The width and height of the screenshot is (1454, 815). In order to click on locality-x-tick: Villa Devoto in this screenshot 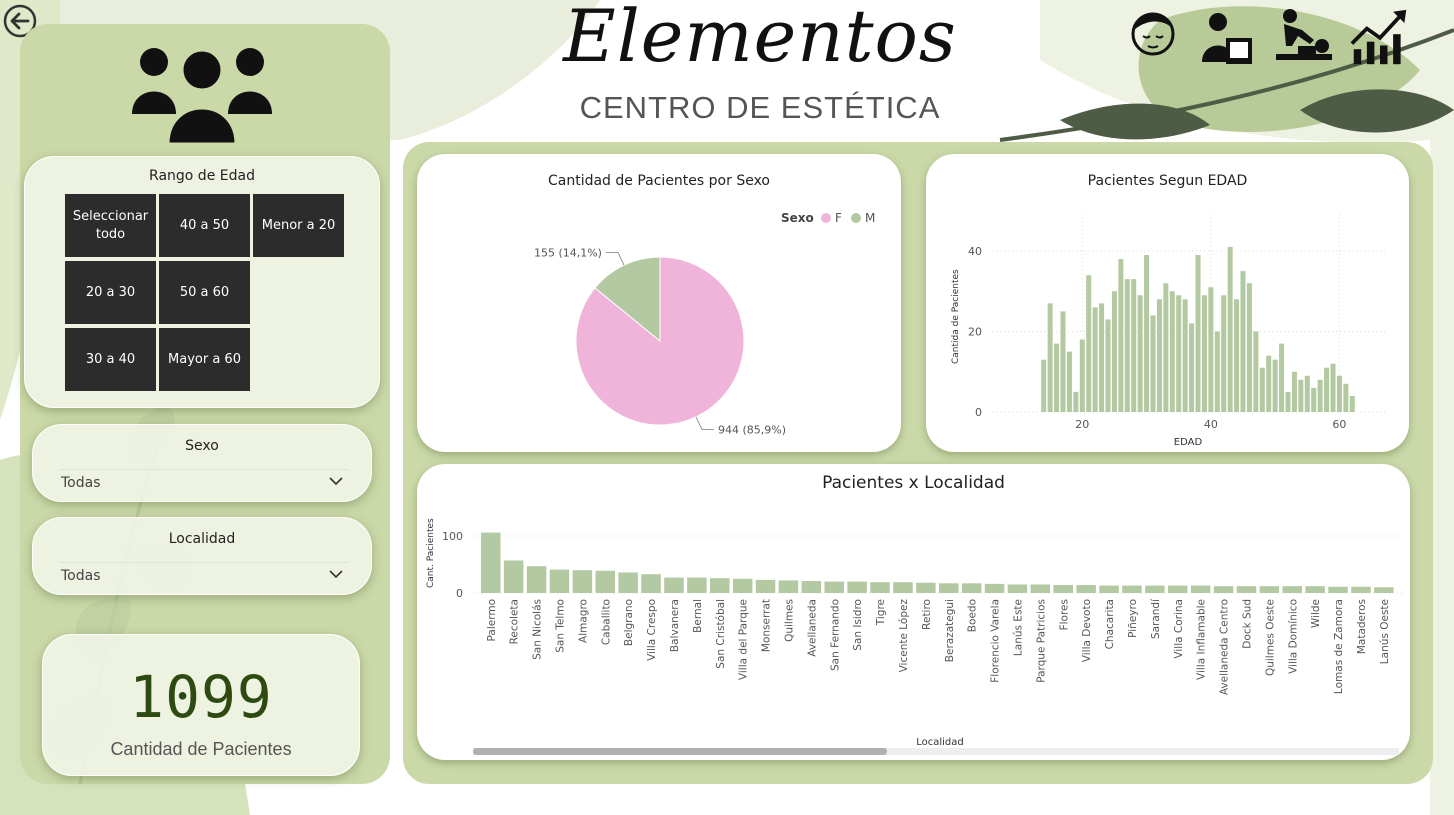, I will do `click(1087, 630)`.